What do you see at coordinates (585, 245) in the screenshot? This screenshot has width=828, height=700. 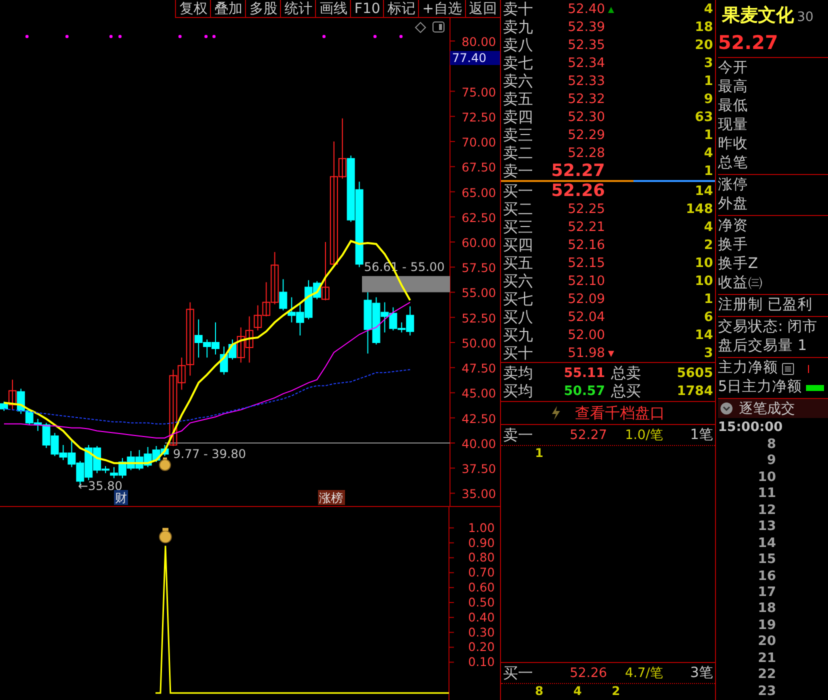 I see `order-price: 52.16` at bounding box center [585, 245].